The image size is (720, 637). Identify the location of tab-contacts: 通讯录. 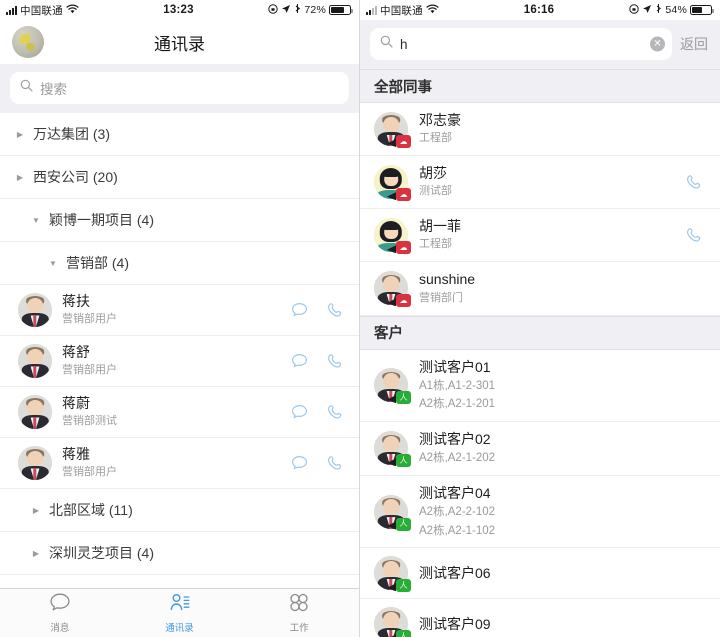
(180, 613).